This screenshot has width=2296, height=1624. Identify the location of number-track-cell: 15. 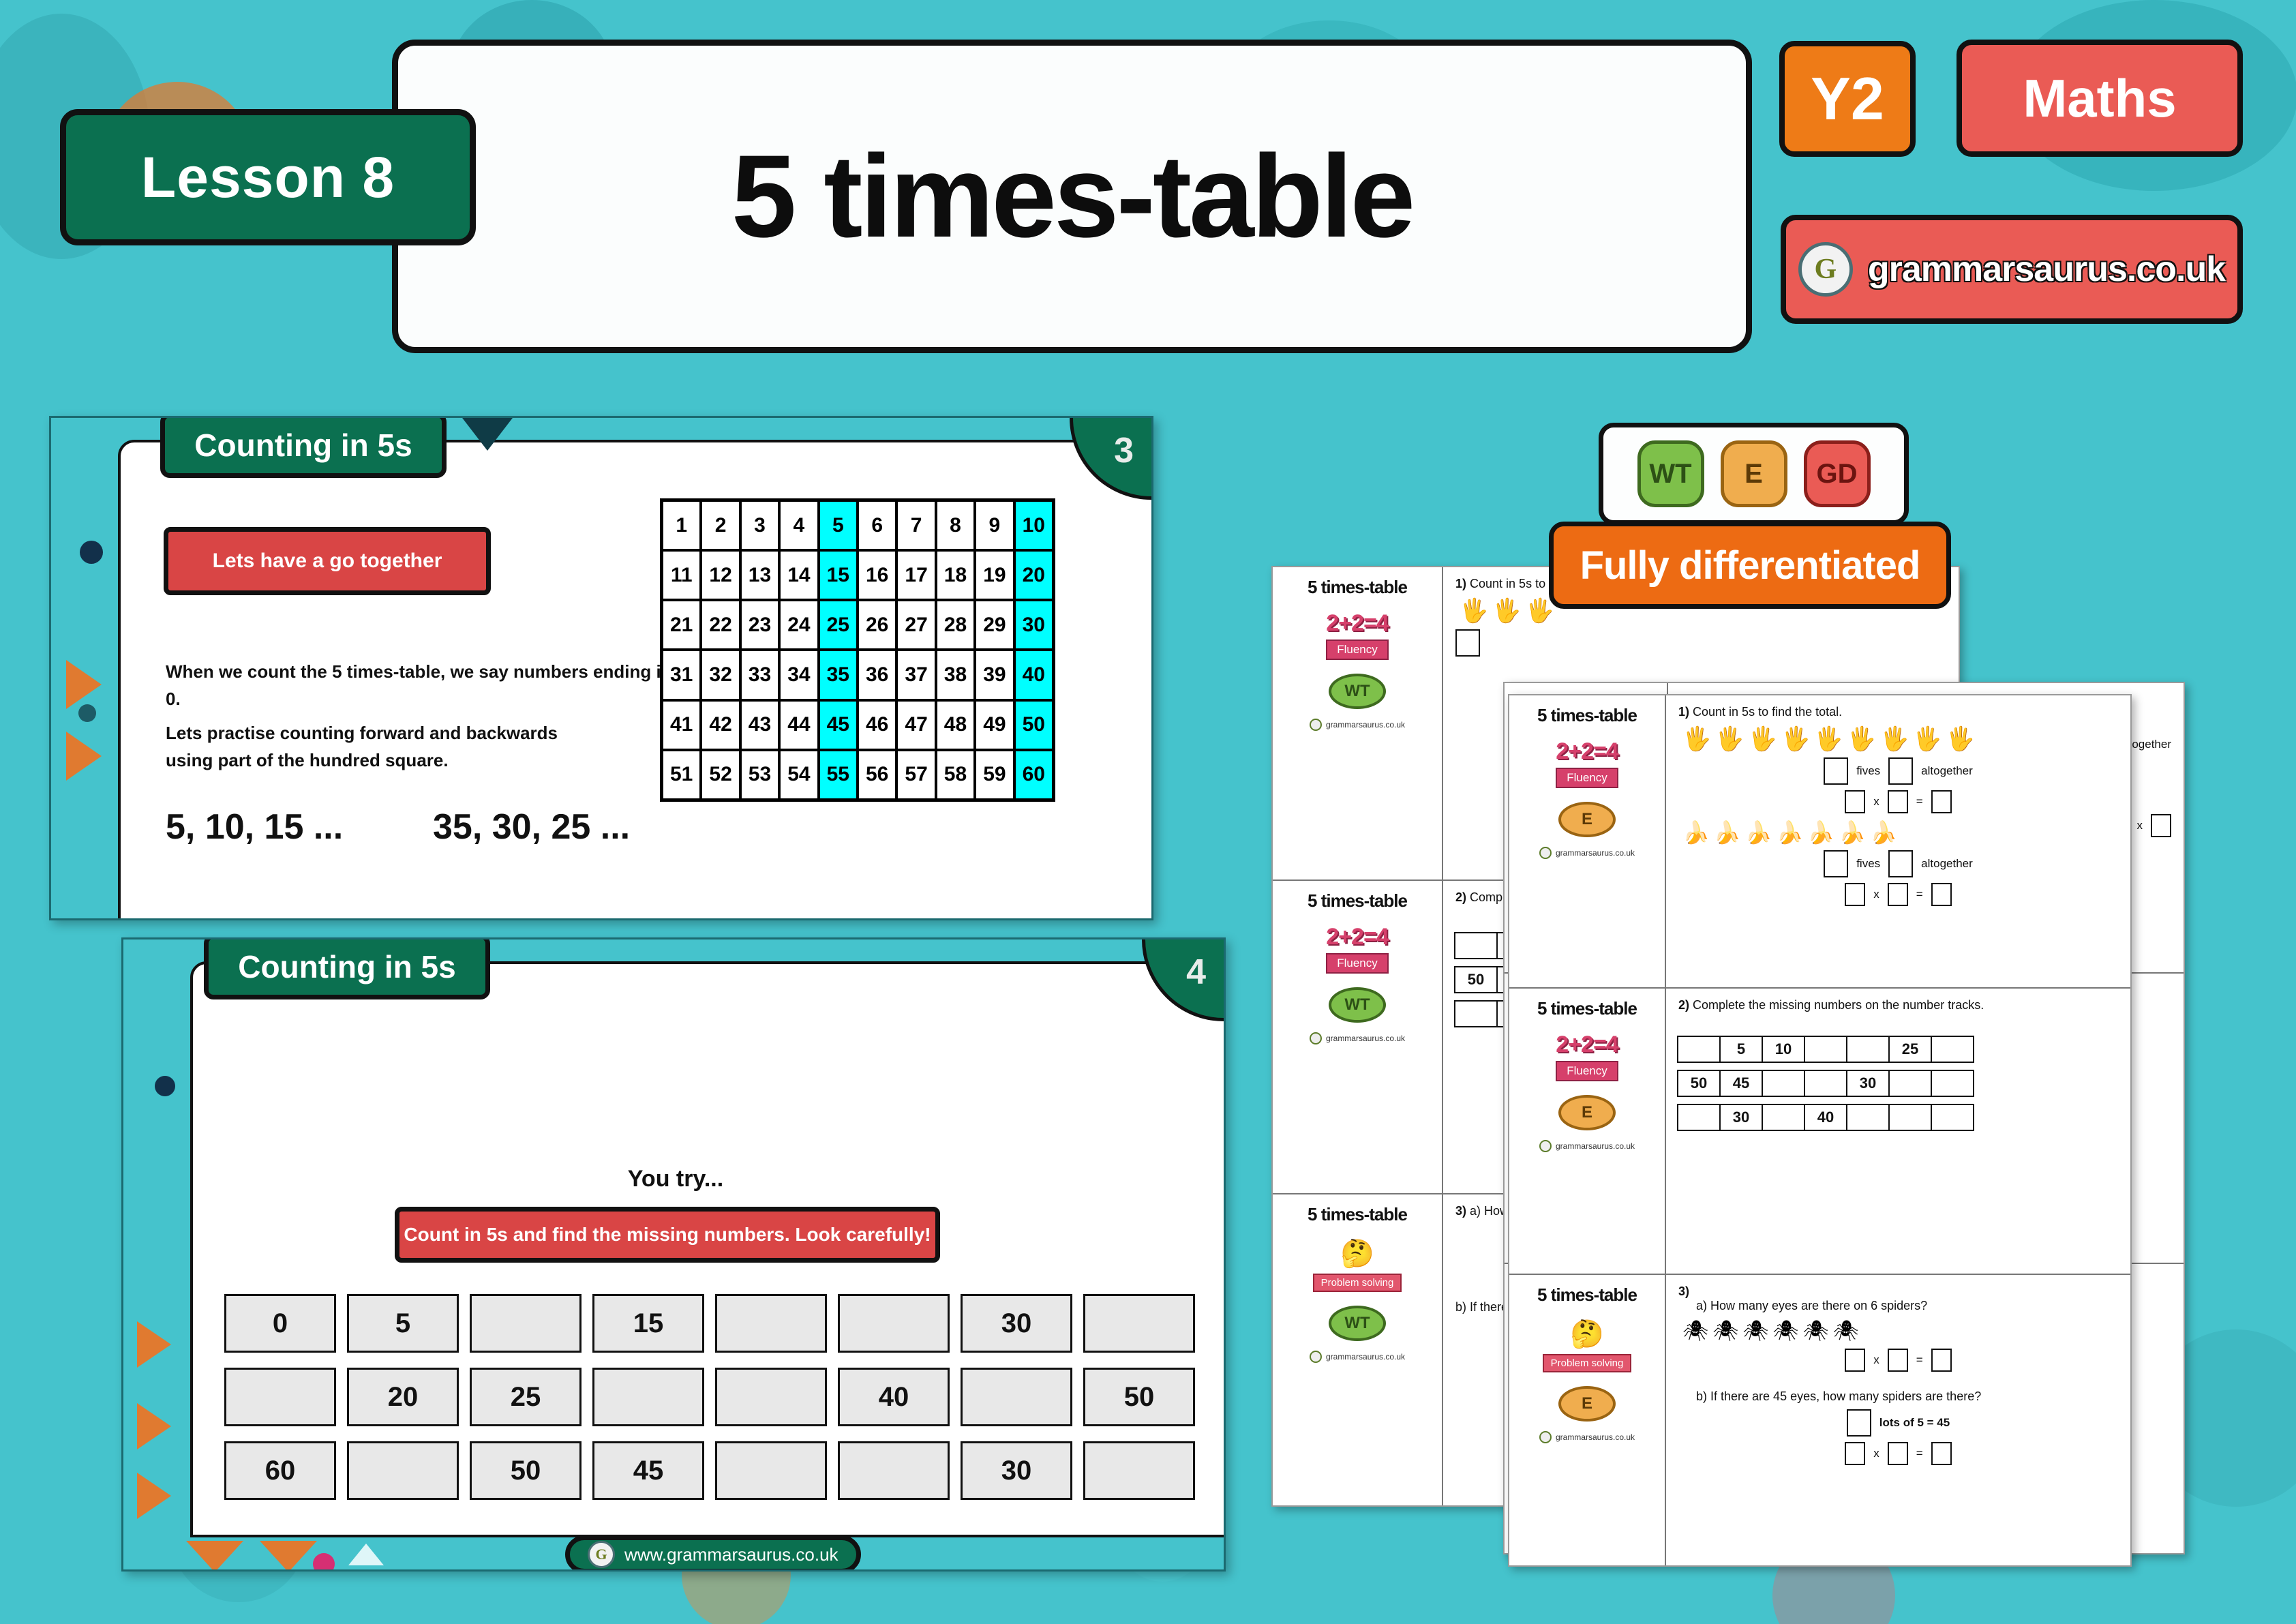
(648, 1323).